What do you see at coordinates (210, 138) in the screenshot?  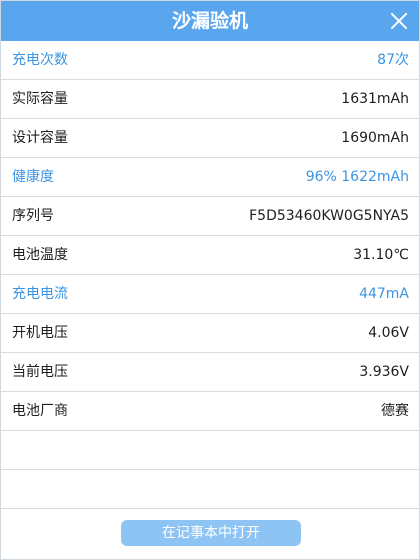 I see `list-item-design-capacity: 设计容量 1690mAh` at bounding box center [210, 138].